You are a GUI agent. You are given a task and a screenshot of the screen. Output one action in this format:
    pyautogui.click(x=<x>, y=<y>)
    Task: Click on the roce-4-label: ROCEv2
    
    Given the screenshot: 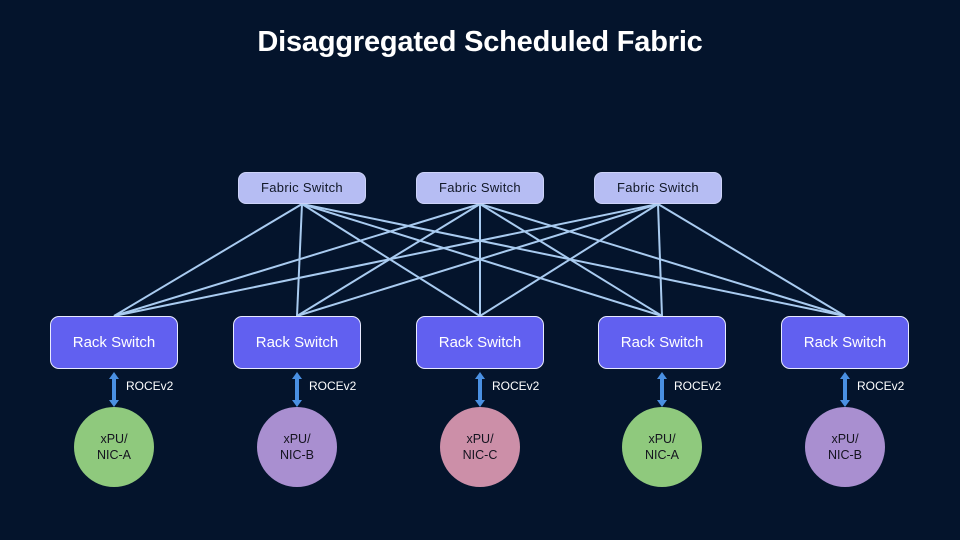 What is the action you would take?
    pyautogui.click(x=698, y=386)
    